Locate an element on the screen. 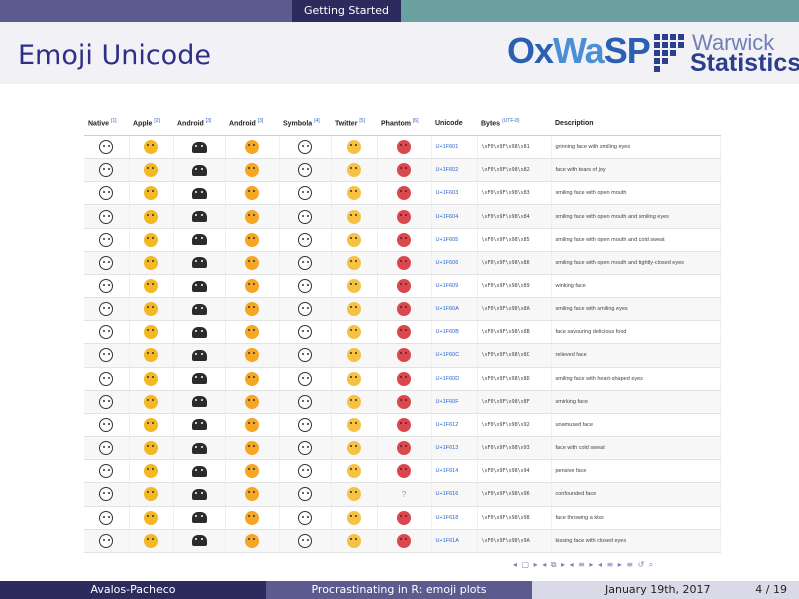 The height and width of the screenshot is (599, 799). footer-info: January 19th, 2017 4 / 19 is located at coordinates (665, 590).